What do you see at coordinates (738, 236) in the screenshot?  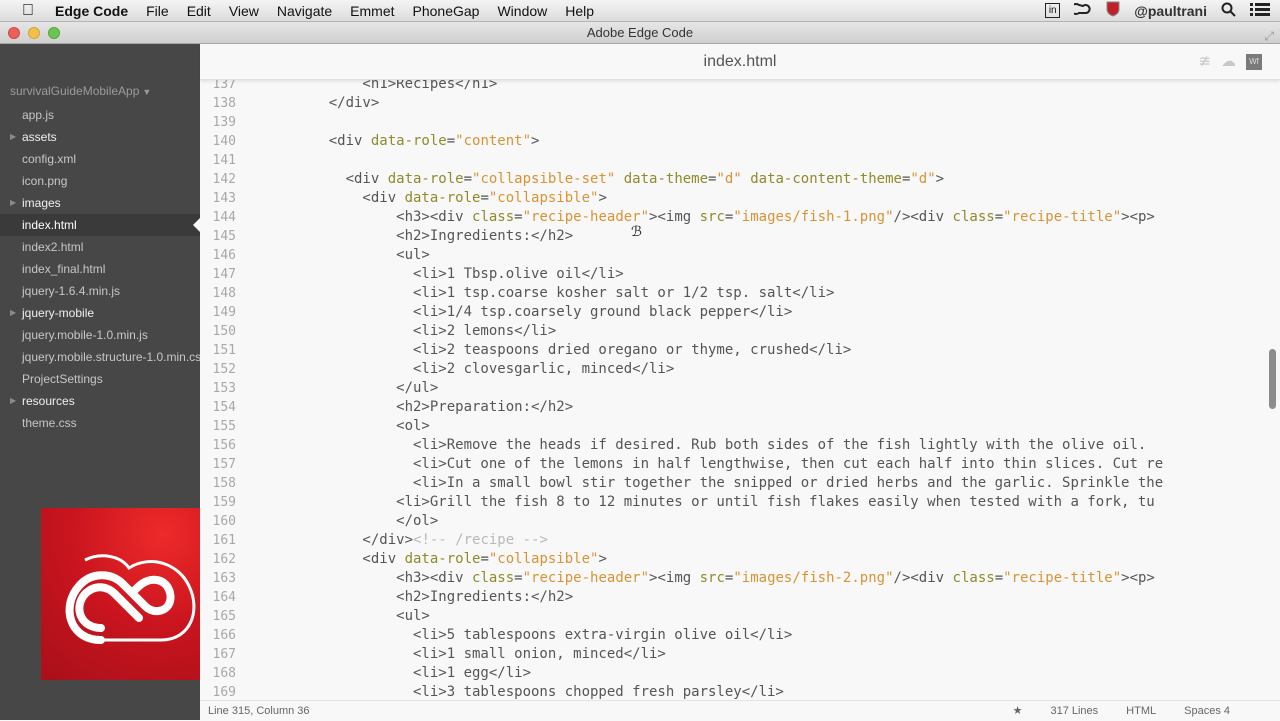 I see `code-line: 145 <h2>Ingredients:</h2>` at bounding box center [738, 236].